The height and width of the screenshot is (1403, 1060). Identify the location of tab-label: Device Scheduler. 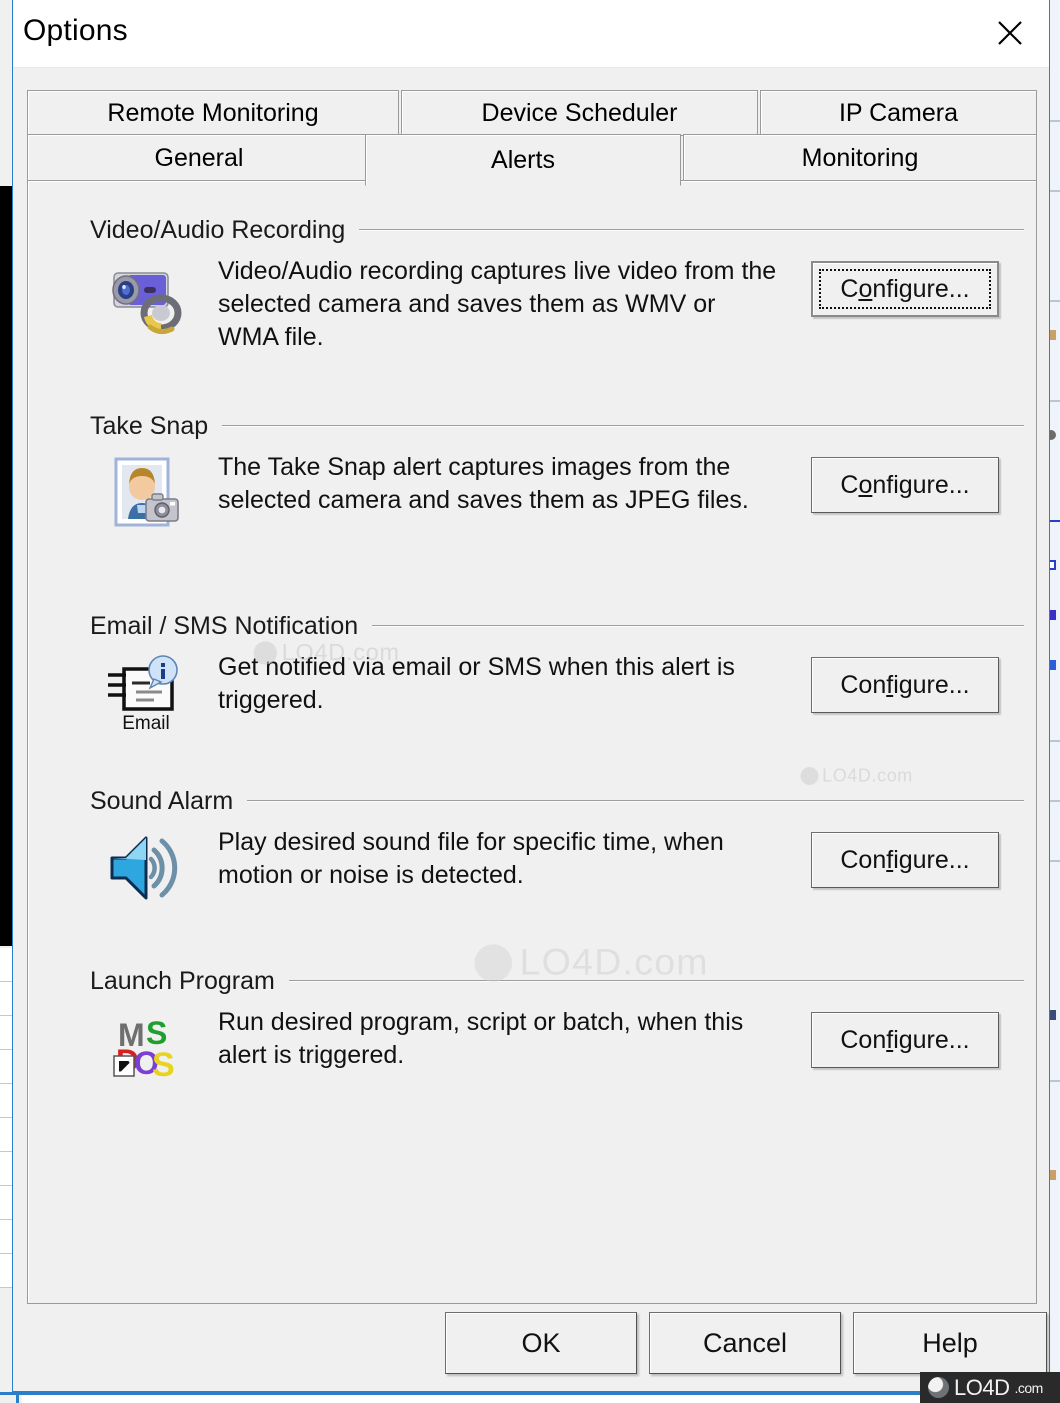
(579, 112).